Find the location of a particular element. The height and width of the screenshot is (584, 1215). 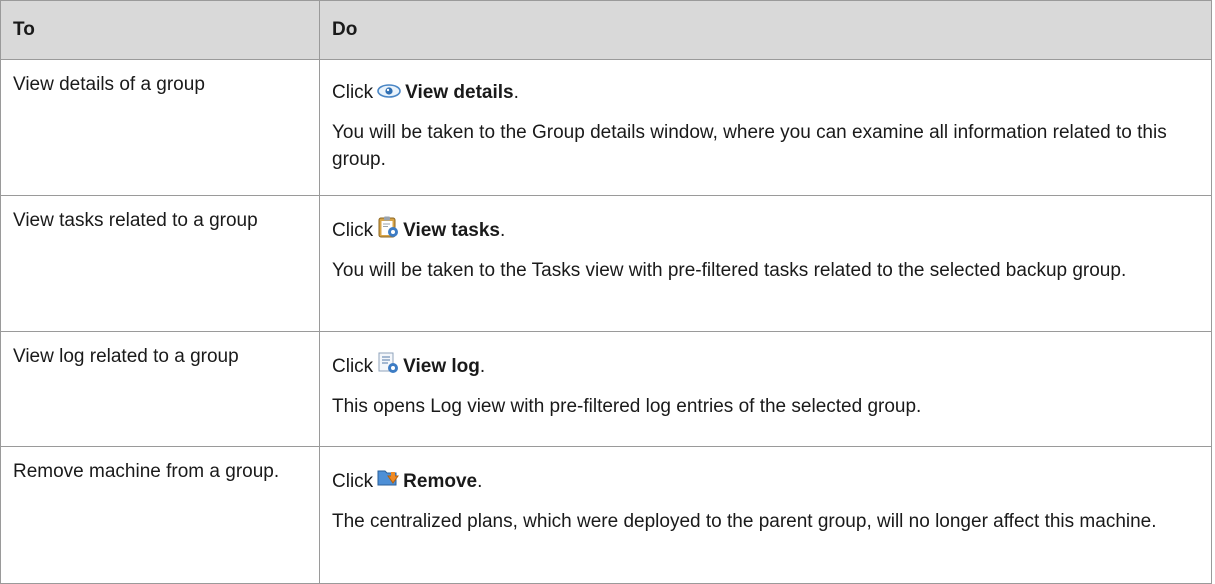

header-to: To is located at coordinates (160, 30).